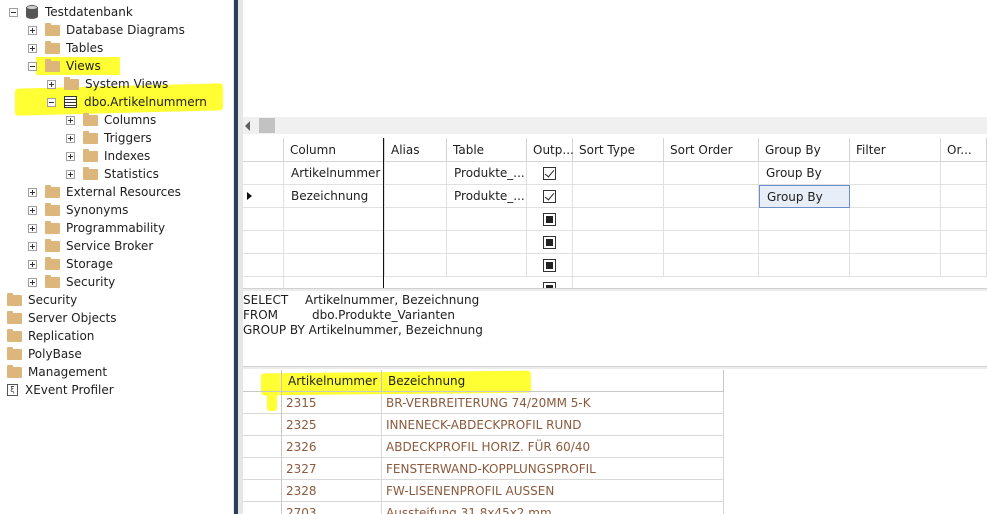 The width and height of the screenshot is (987, 514). What do you see at coordinates (66, 48) in the screenshot?
I see `tree-node-tables: Tables` at bounding box center [66, 48].